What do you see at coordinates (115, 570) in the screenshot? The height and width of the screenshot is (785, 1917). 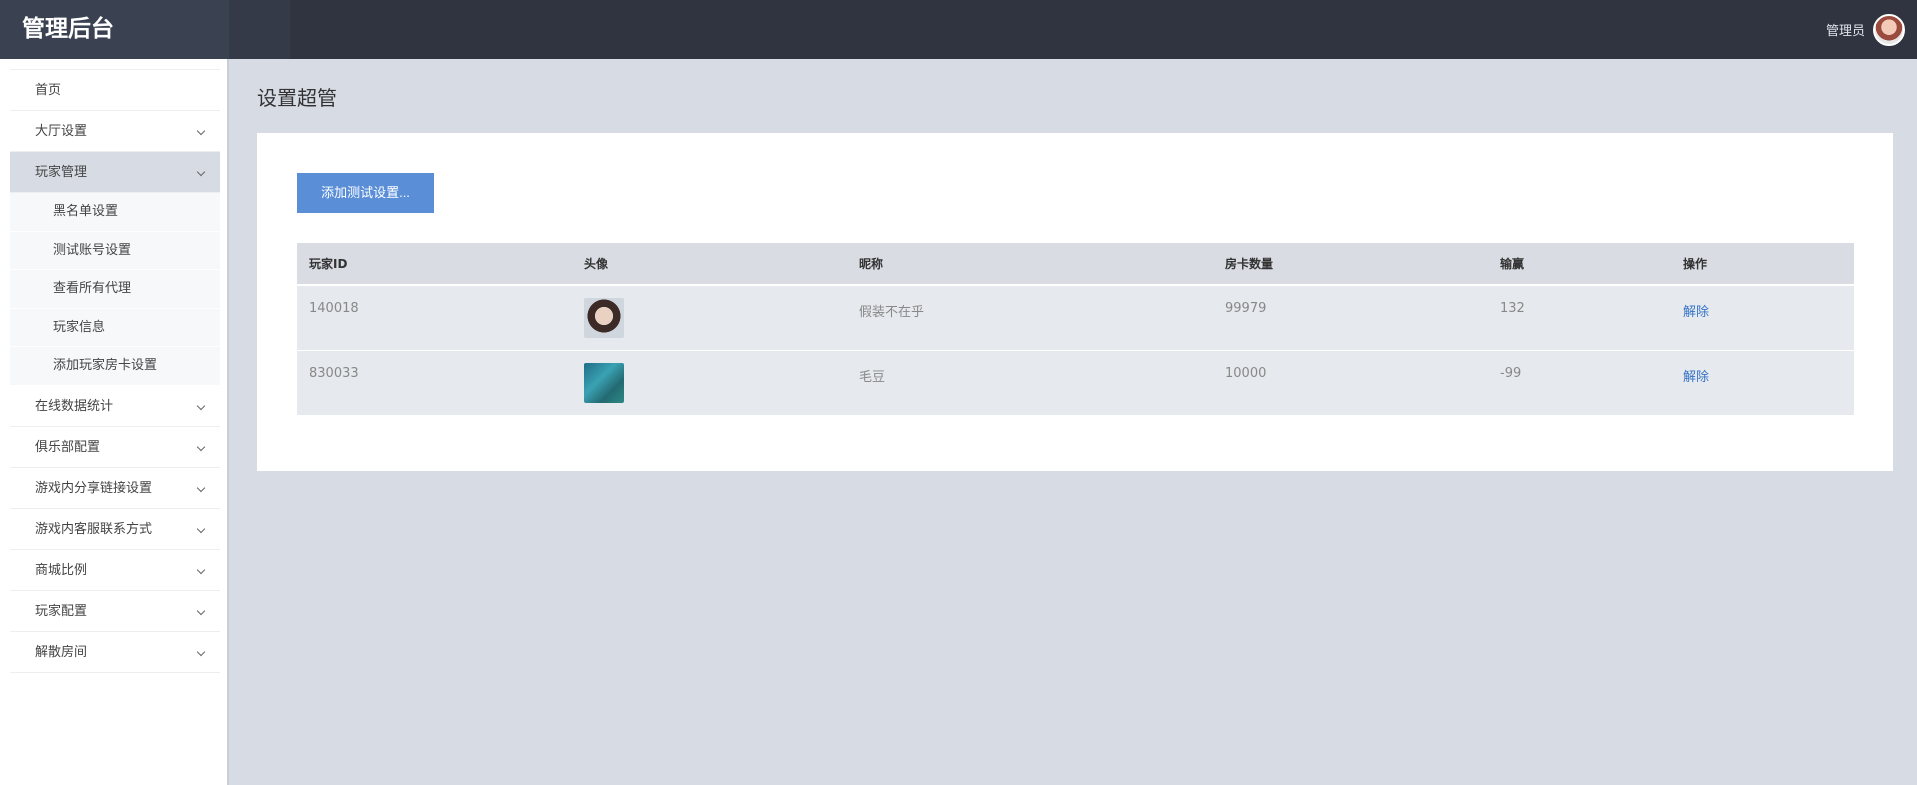 I see `sidebar-item-shop-ratio: 商城比例` at bounding box center [115, 570].